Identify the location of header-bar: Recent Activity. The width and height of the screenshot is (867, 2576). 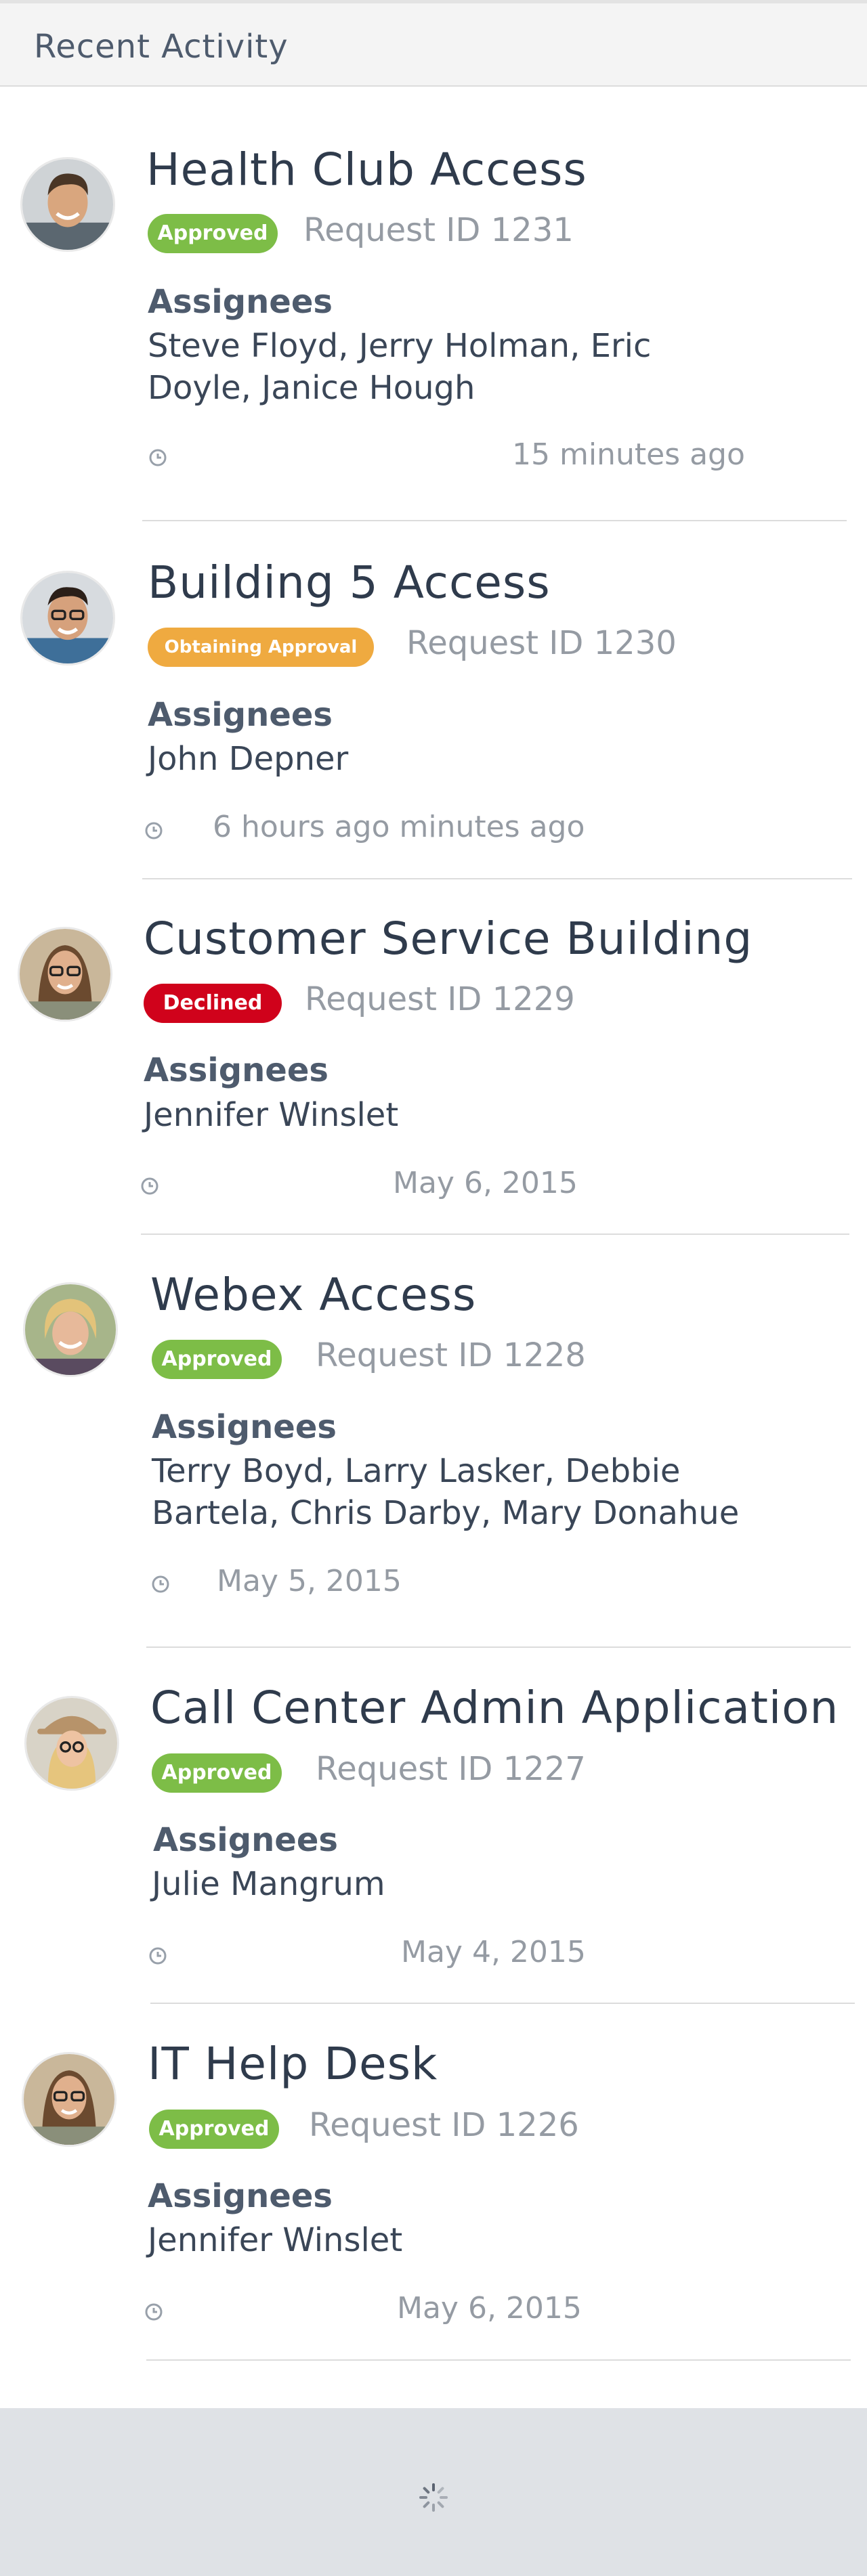
(433, 43).